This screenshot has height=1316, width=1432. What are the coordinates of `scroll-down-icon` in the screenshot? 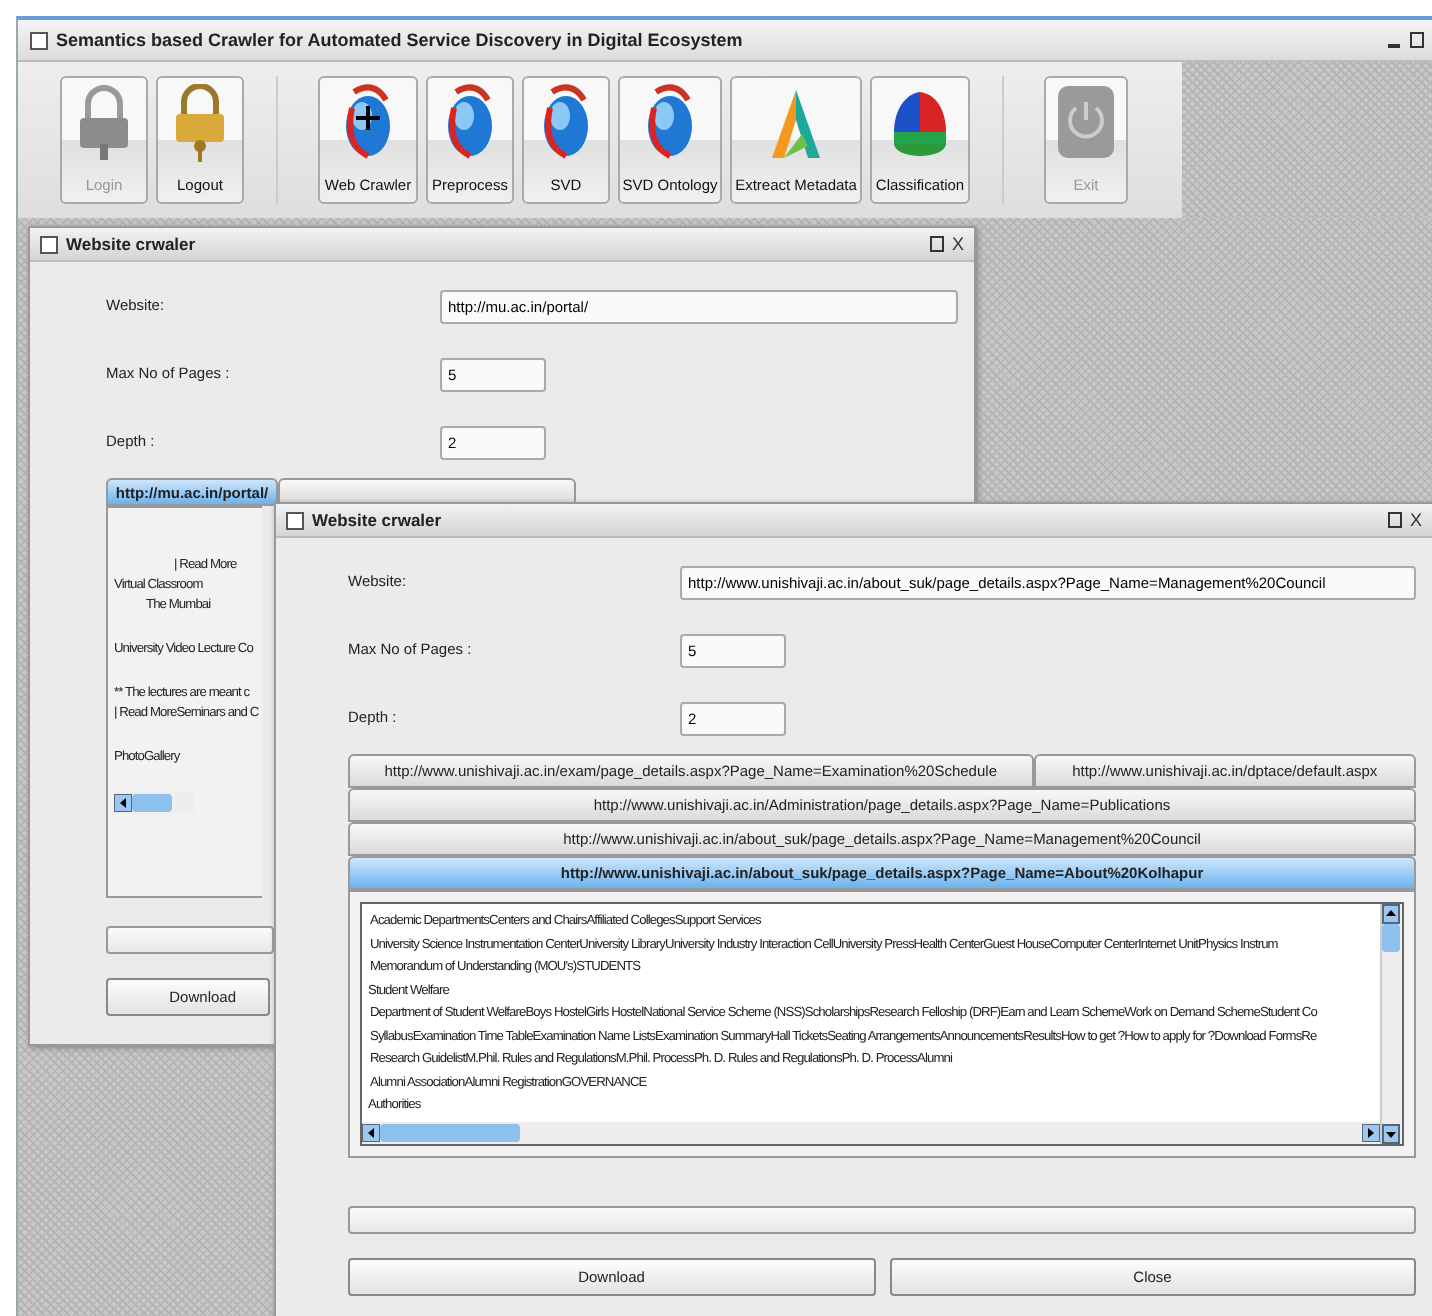 It's located at (1391, 1133).